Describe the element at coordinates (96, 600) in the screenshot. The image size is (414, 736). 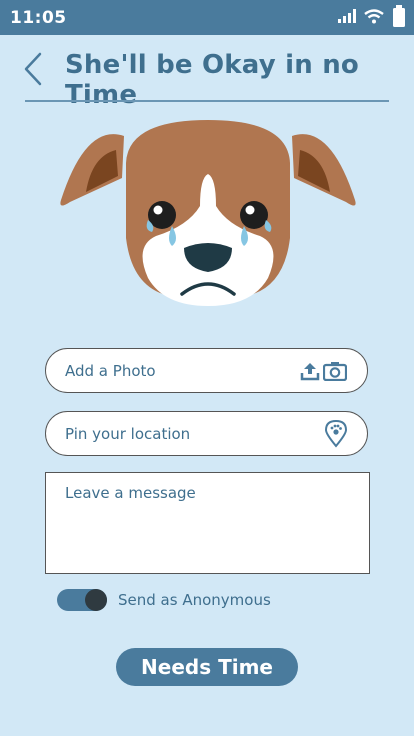
I see `toggle-knob` at that location.